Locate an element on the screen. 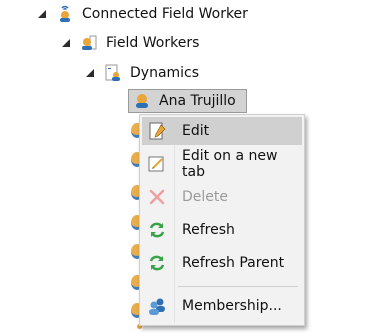 The height and width of the screenshot is (333, 388). menu-item-refresh: Refresh is located at coordinates (222, 230).